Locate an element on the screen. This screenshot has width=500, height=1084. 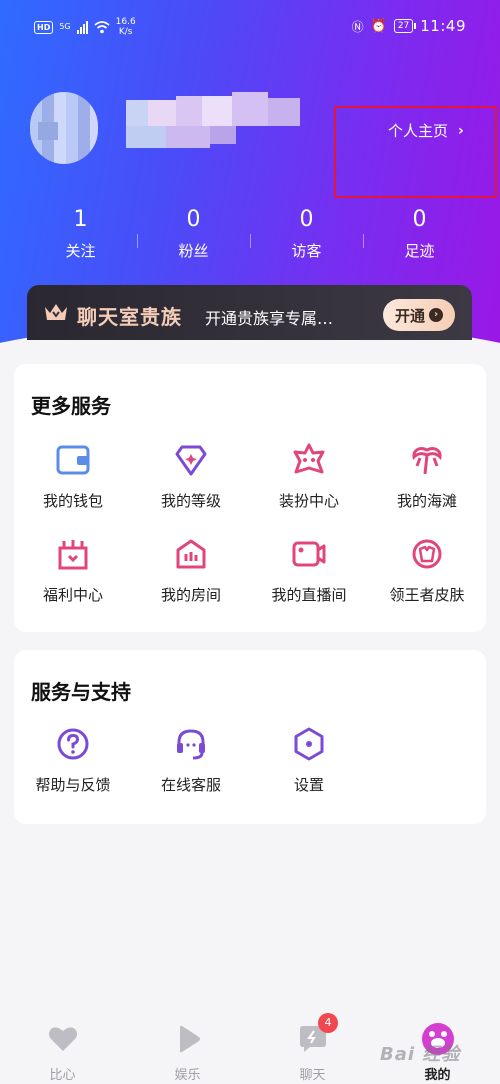
more-services-title: 更多服务 is located at coordinates (71, 406).